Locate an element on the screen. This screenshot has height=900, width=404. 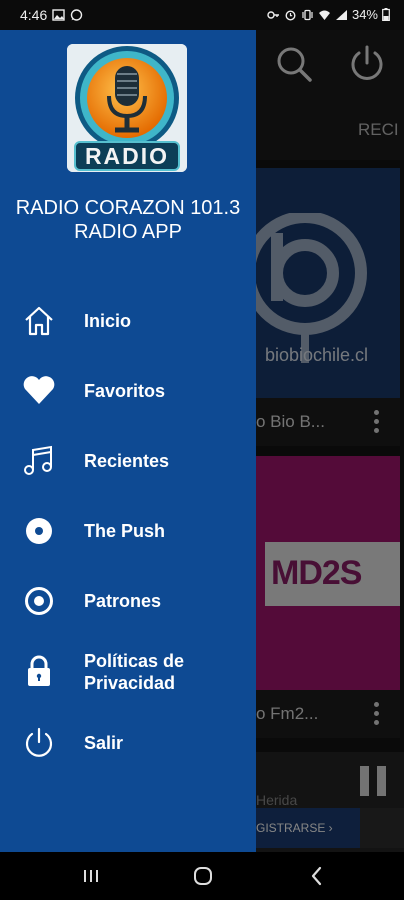
alarm-icon is located at coordinates (290, 15).